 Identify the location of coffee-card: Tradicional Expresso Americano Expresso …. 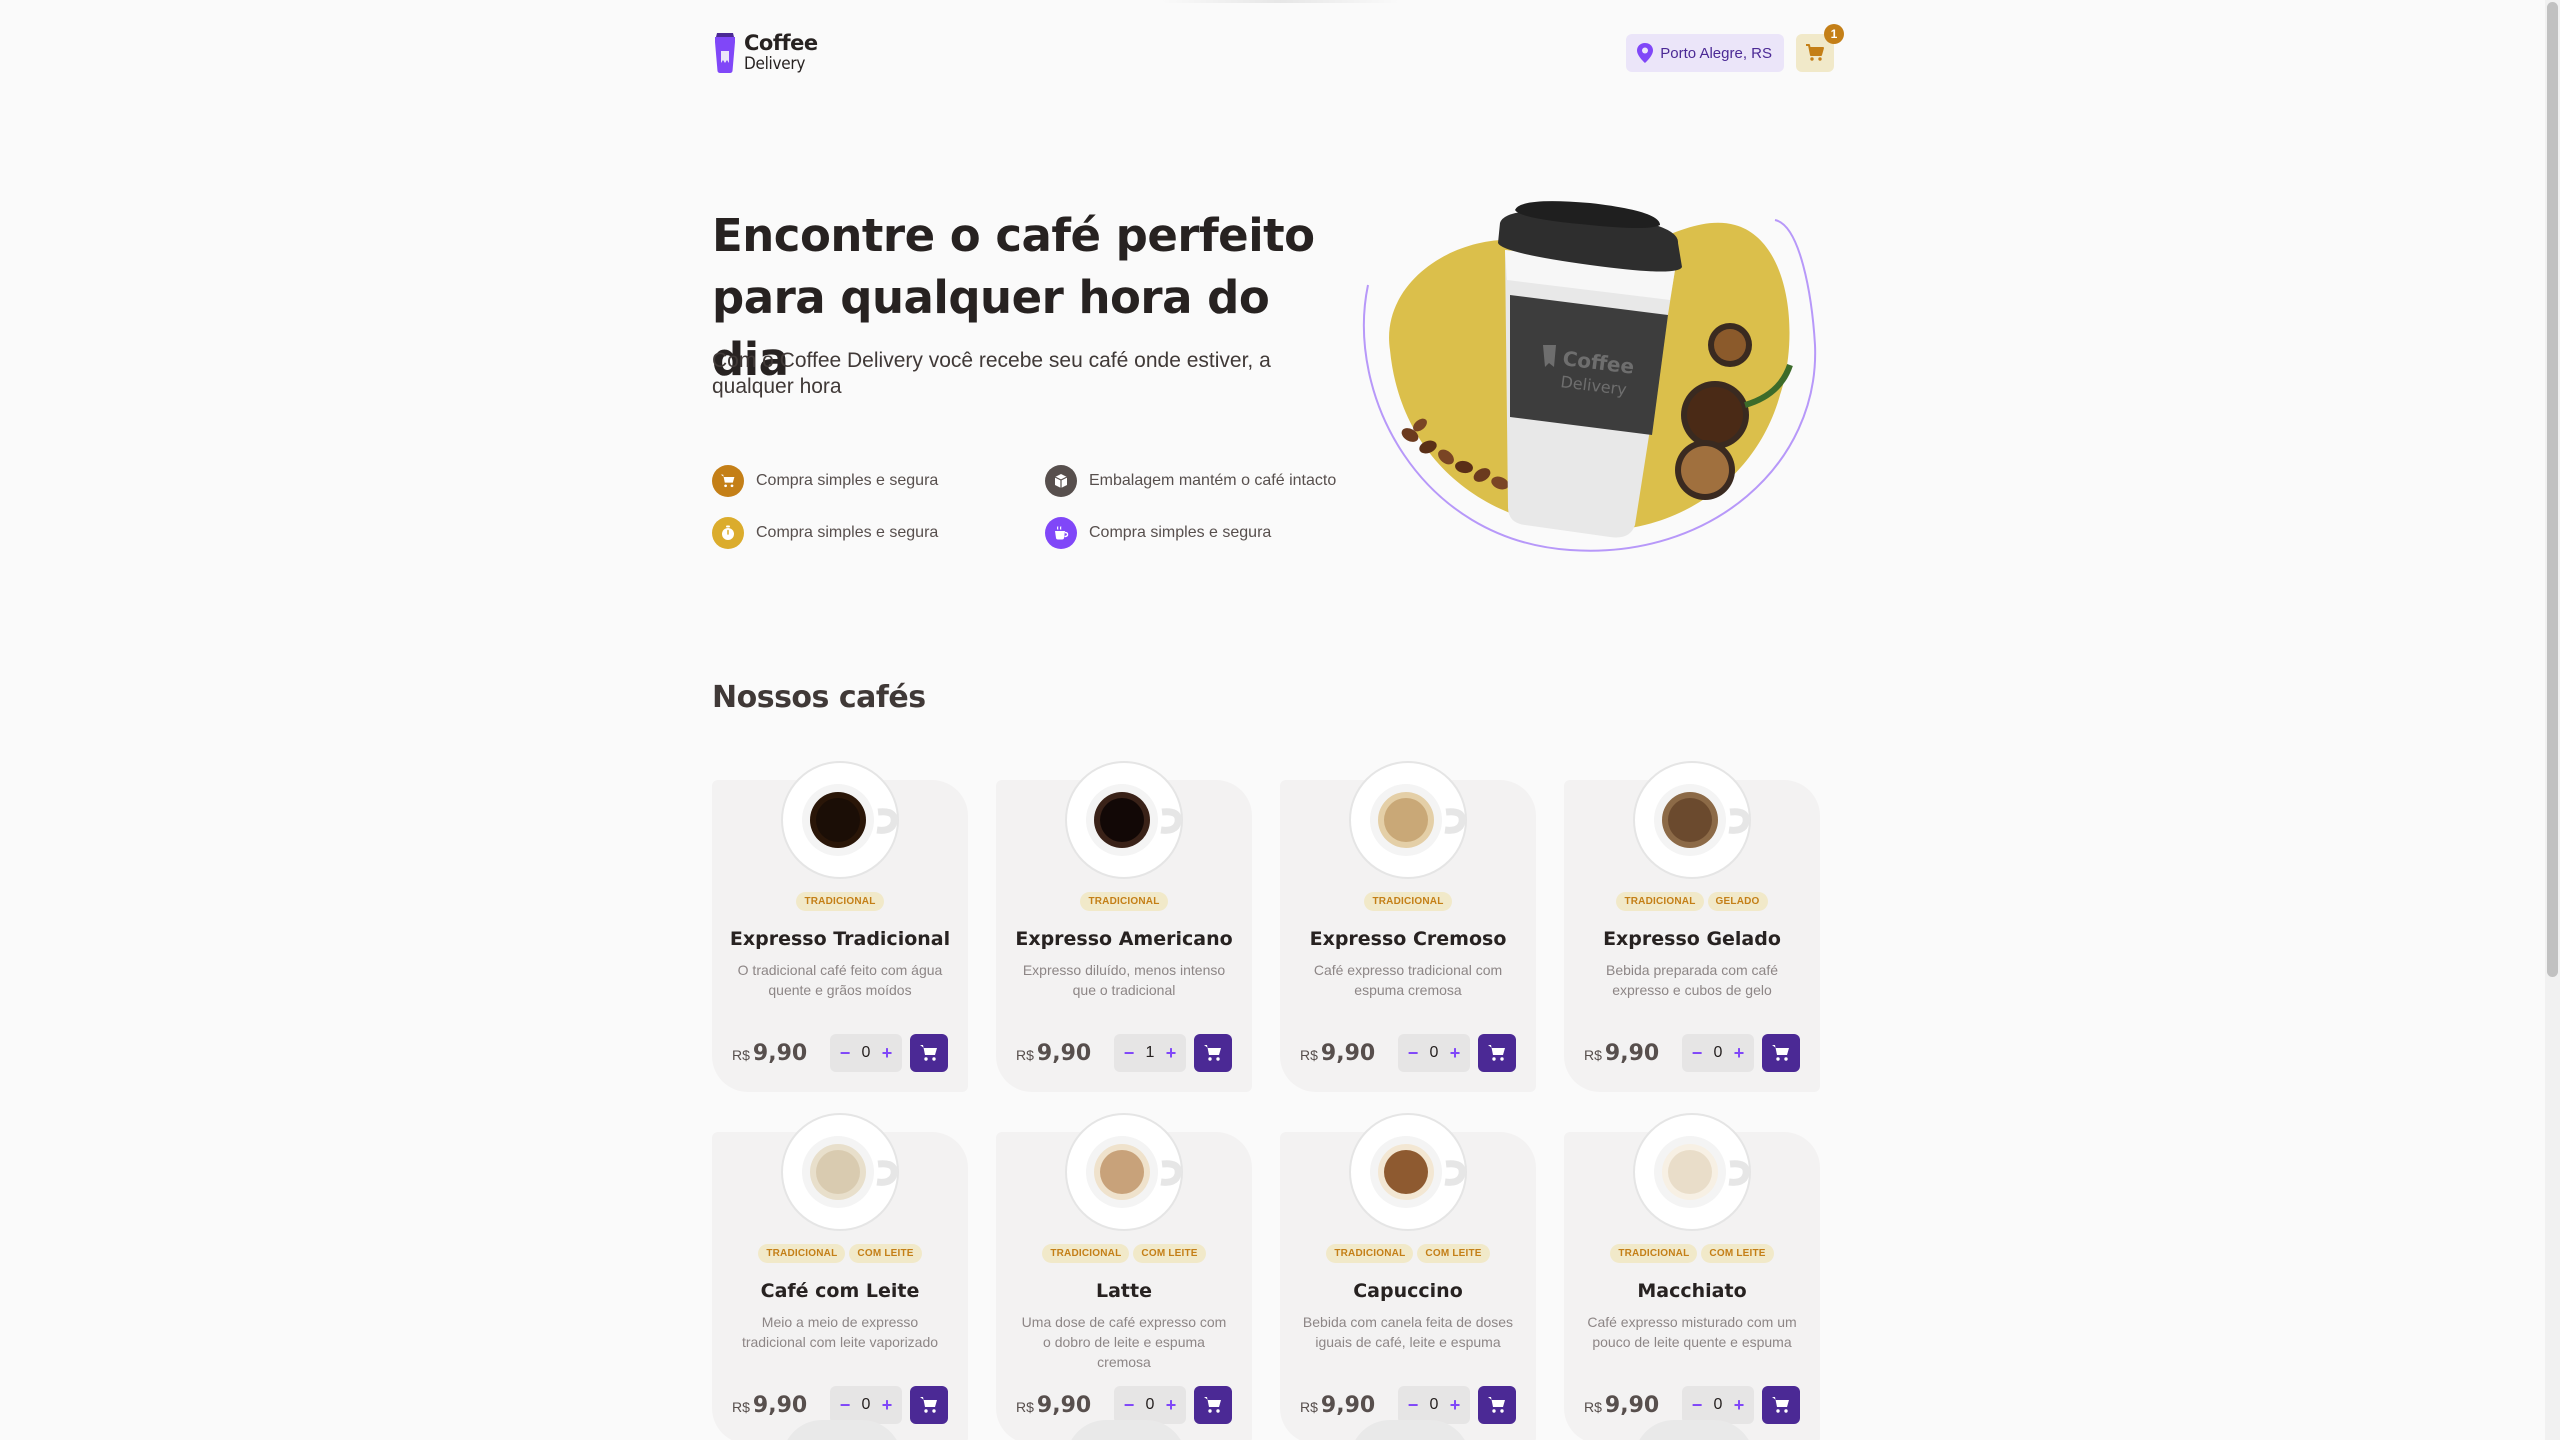
(1124, 926).